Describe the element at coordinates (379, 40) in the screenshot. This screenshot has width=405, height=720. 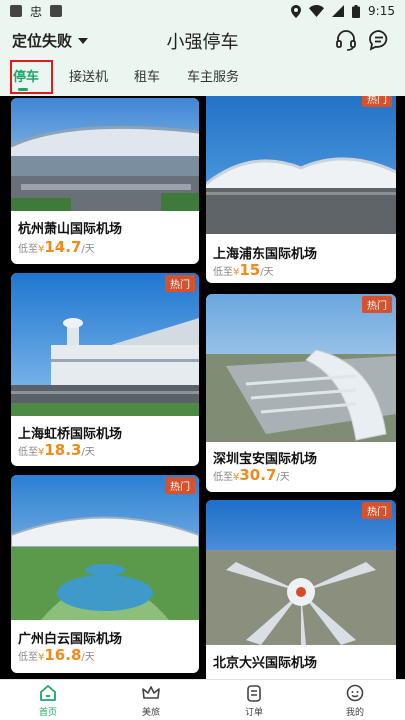
I see `message-icon` at that location.